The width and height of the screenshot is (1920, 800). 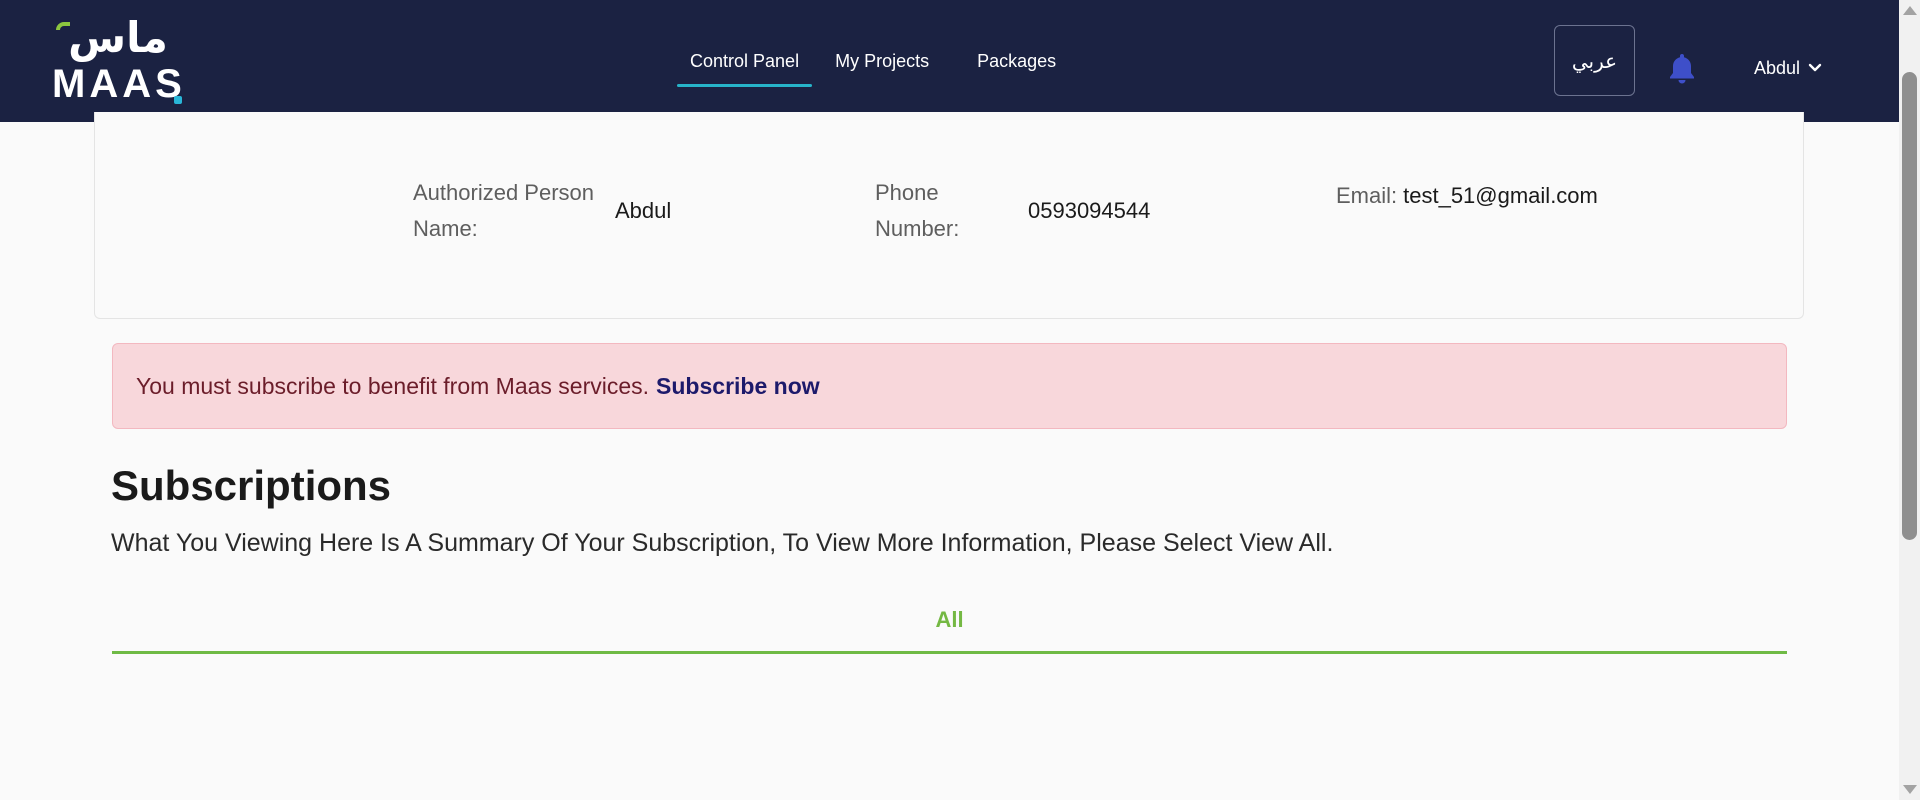 I want to click on nav-packages: Packages, so click(x=1016, y=44).